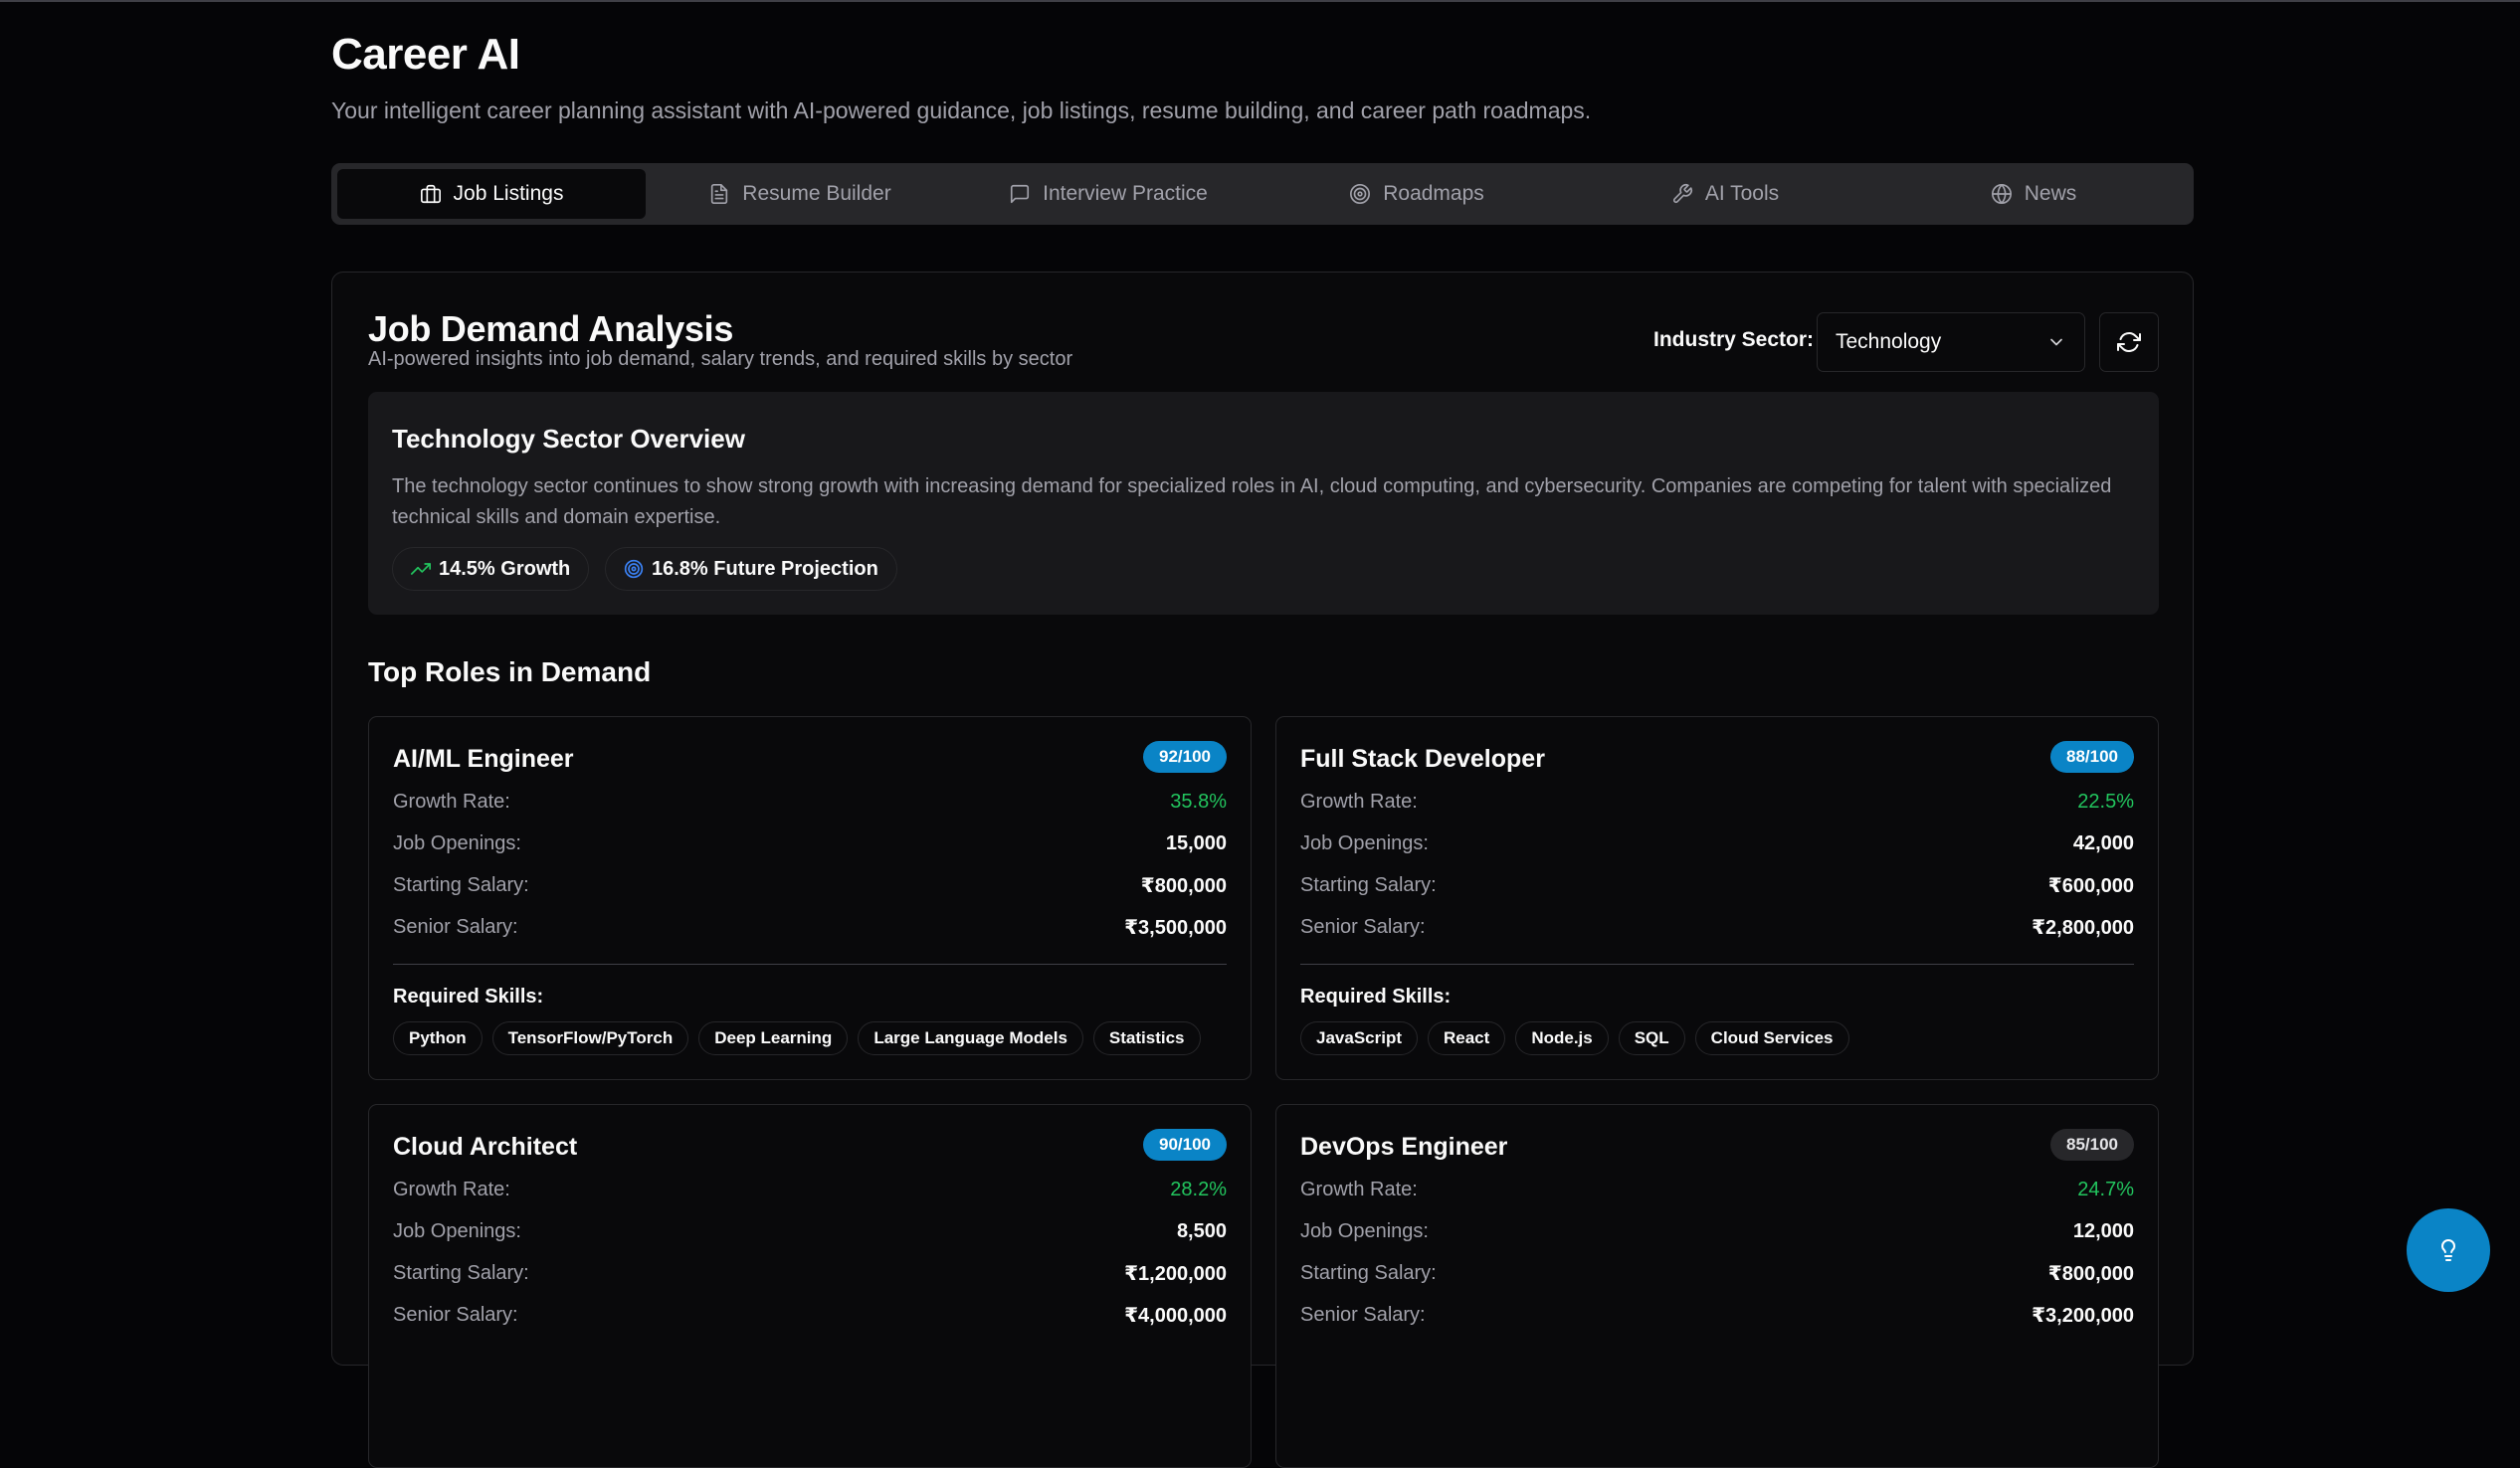 This screenshot has width=2520, height=1468. Describe the element at coordinates (1196, 842) in the screenshot. I see `row-value: 15,000` at that location.